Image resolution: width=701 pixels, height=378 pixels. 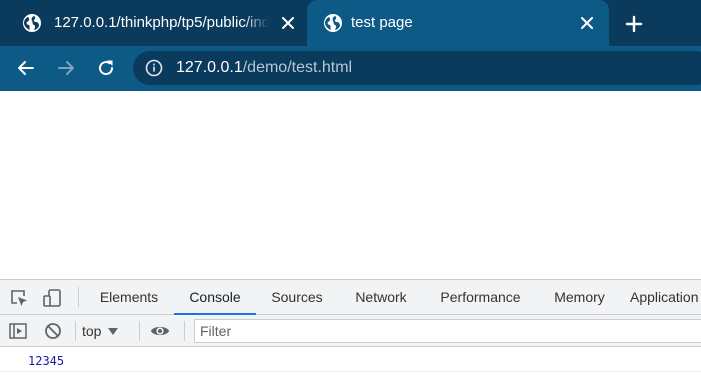 I want to click on tab-elements: Elements, so click(x=129, y=297).